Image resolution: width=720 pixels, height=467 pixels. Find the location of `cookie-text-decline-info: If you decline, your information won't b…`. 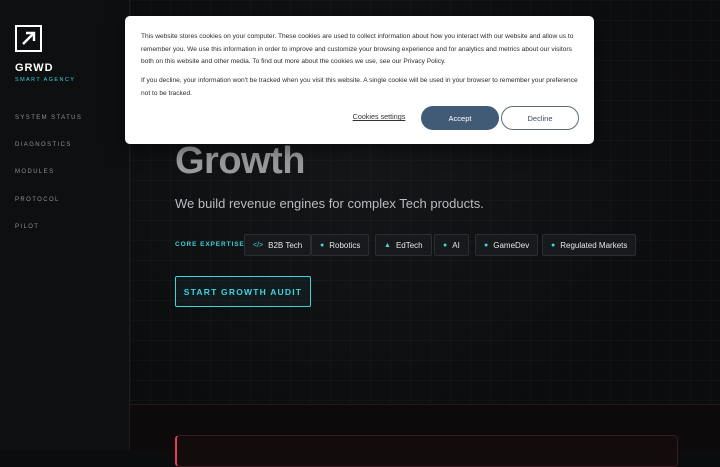

cookie-text-decline-info: If you decline, your information won't b… is located at coordinates (359, 87).